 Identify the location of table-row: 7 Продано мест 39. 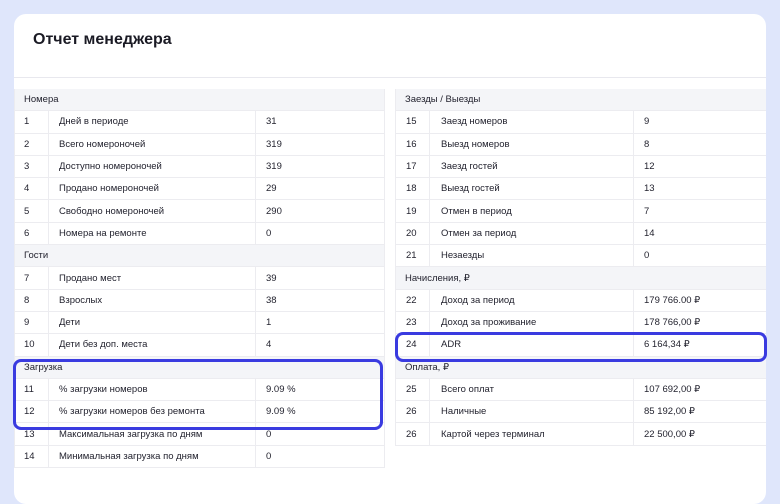
(199, 278).